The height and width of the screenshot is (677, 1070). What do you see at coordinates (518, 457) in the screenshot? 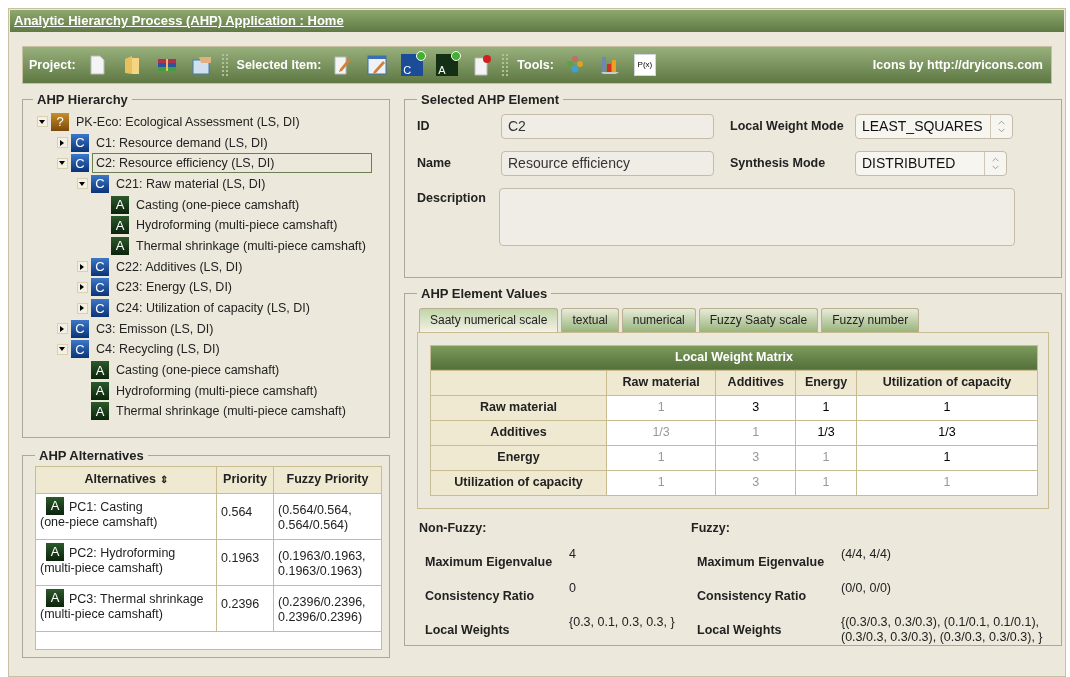
I see `row-header: Energy` at bounding box center [518, 457].